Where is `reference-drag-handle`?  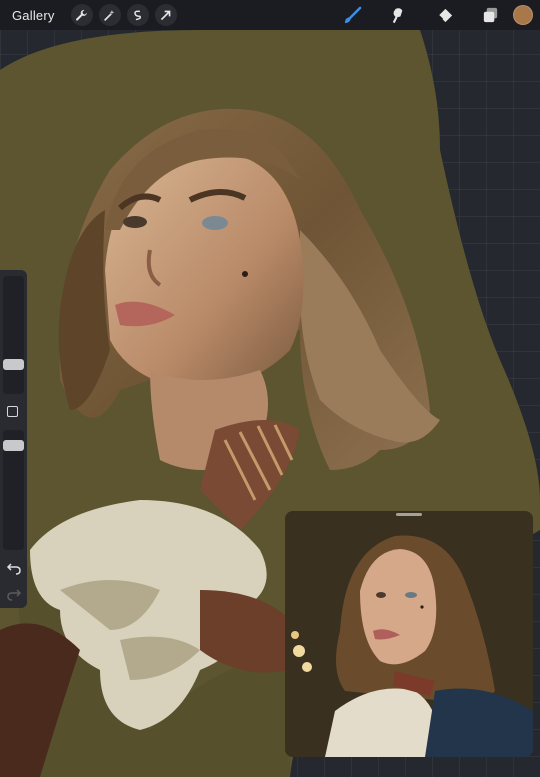
reference-drag-handle is located at coordinates (409, 514).